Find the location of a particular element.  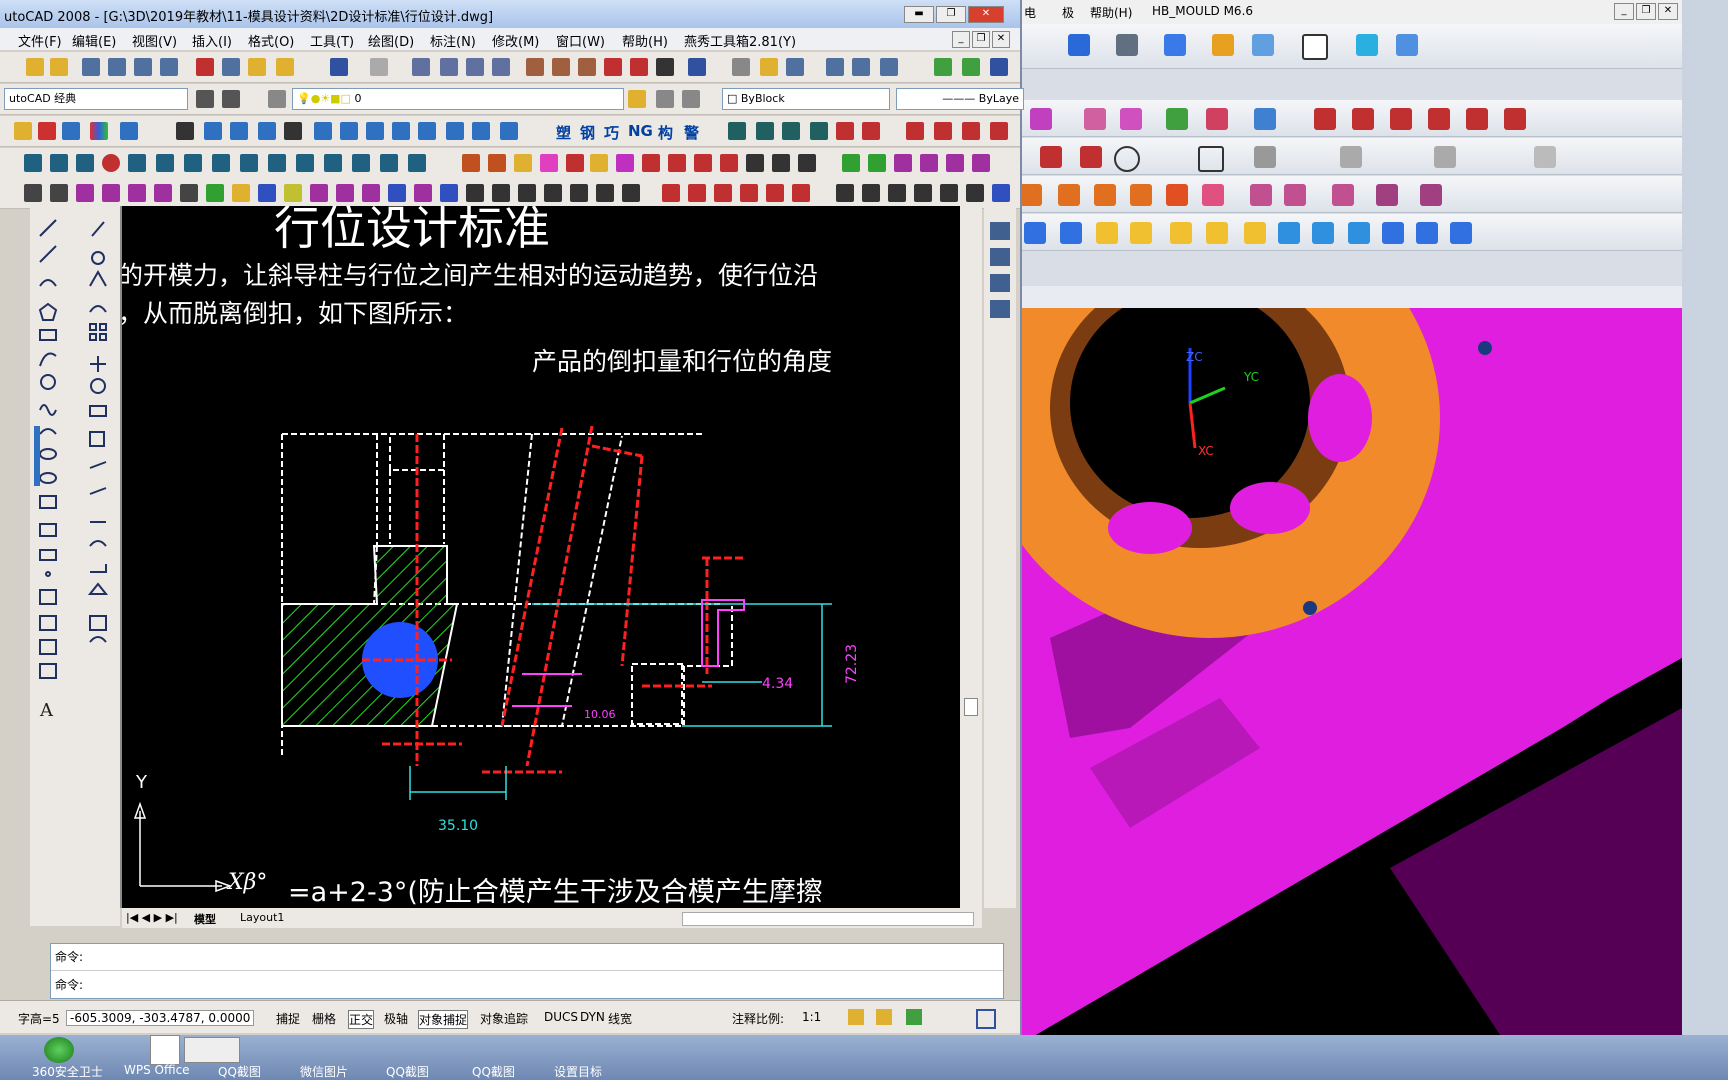

scrollbar-thumb is located at coordinates (971, 707).